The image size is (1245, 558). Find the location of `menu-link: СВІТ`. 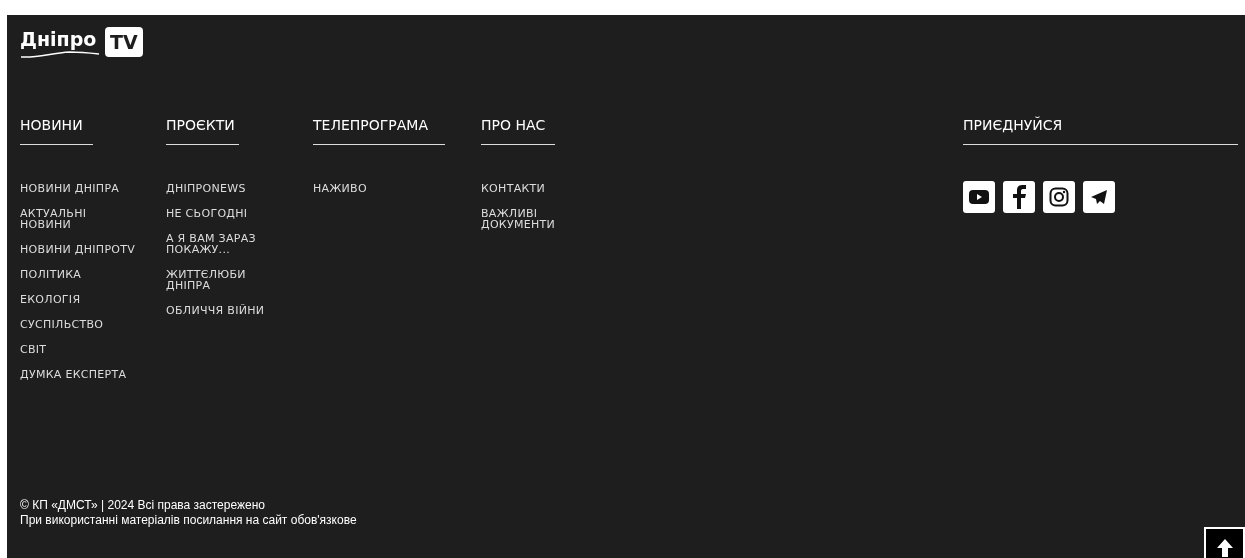

menu-link: СВІТ is located at coordinates (80, 349).